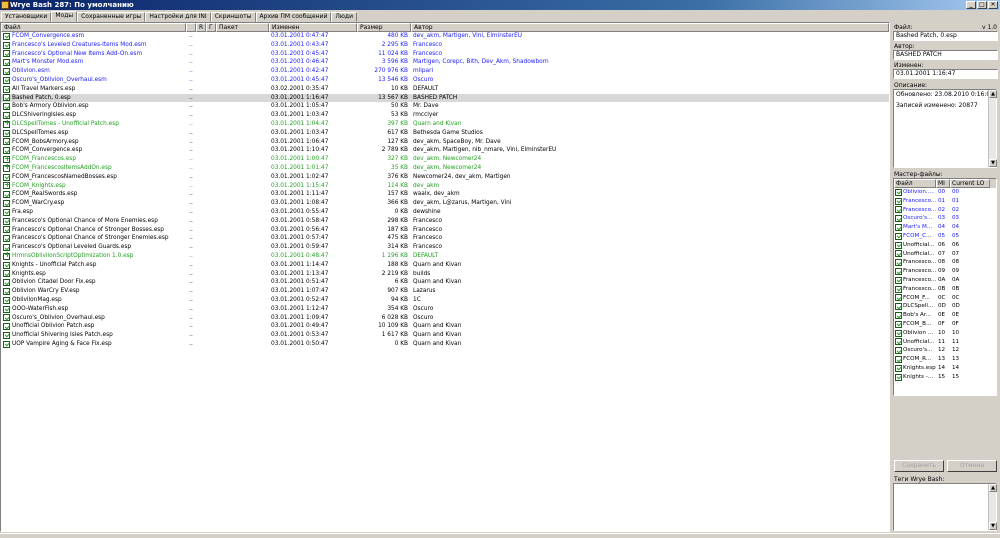  Describe the element at coordinates (26, 17) in the screenshot. I see `tab-0: Установщики` at that location.